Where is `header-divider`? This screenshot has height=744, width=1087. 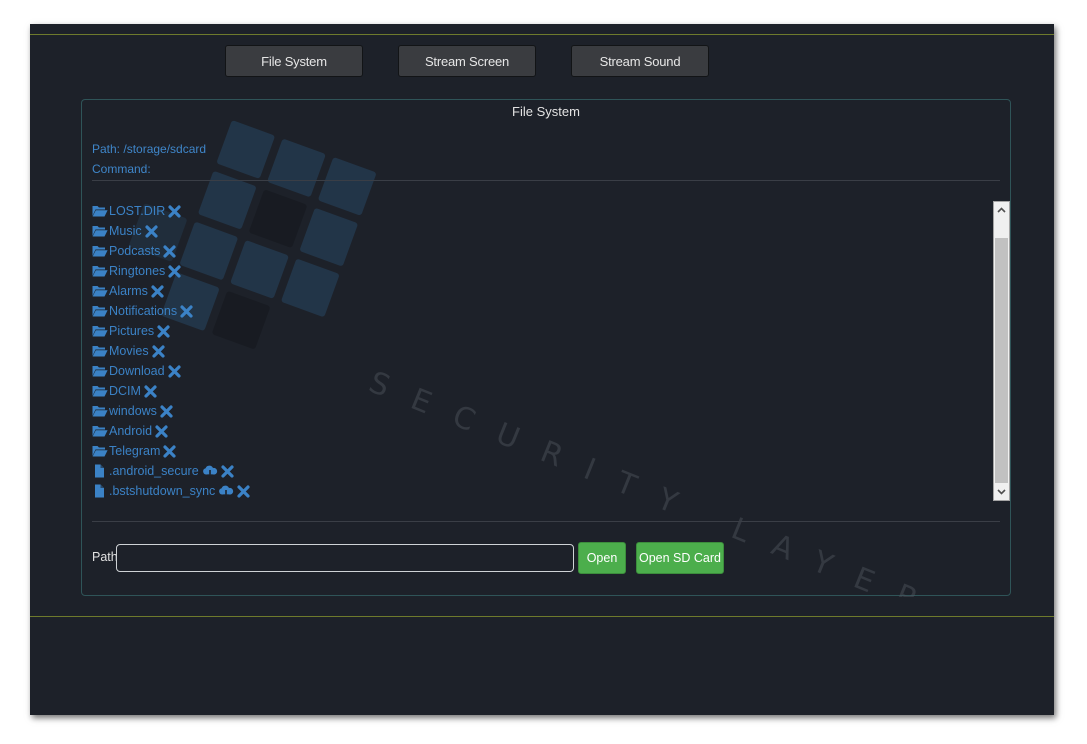
header-divider is located at coordinates (546, 180).